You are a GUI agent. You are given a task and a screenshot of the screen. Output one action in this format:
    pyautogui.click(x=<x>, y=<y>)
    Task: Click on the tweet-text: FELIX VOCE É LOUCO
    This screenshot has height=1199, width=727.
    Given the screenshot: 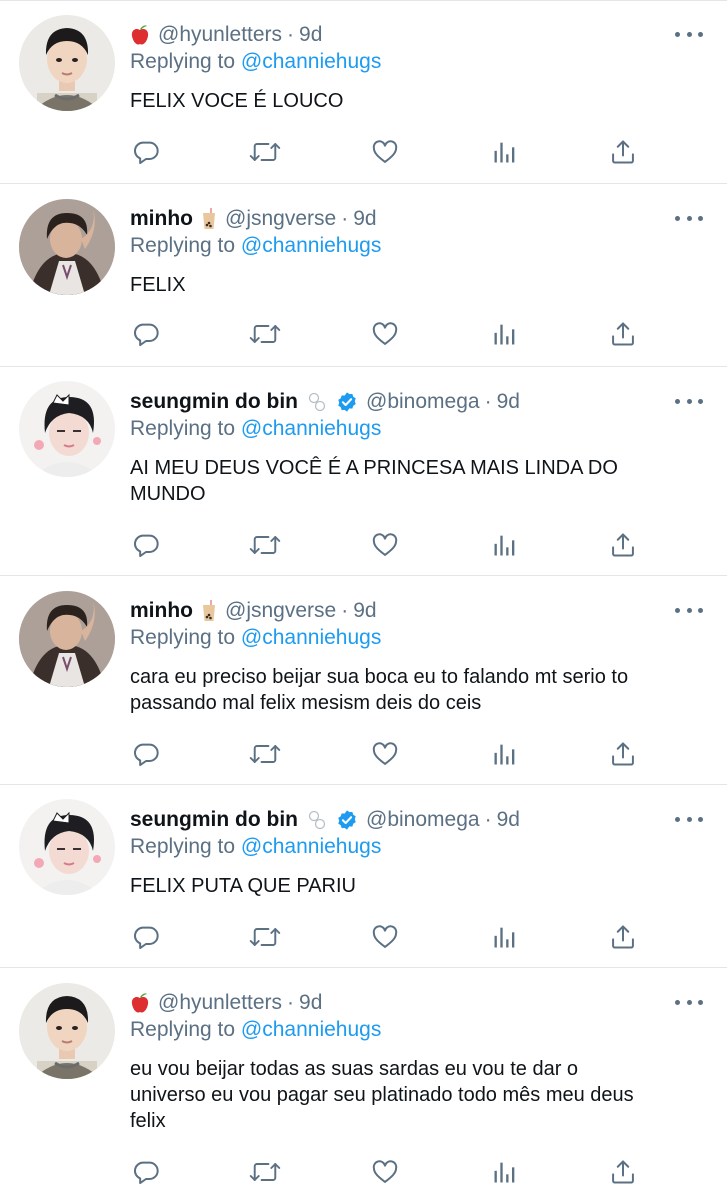 What is the action you would take?
    pyautogui.click(x=420, y=101)
    